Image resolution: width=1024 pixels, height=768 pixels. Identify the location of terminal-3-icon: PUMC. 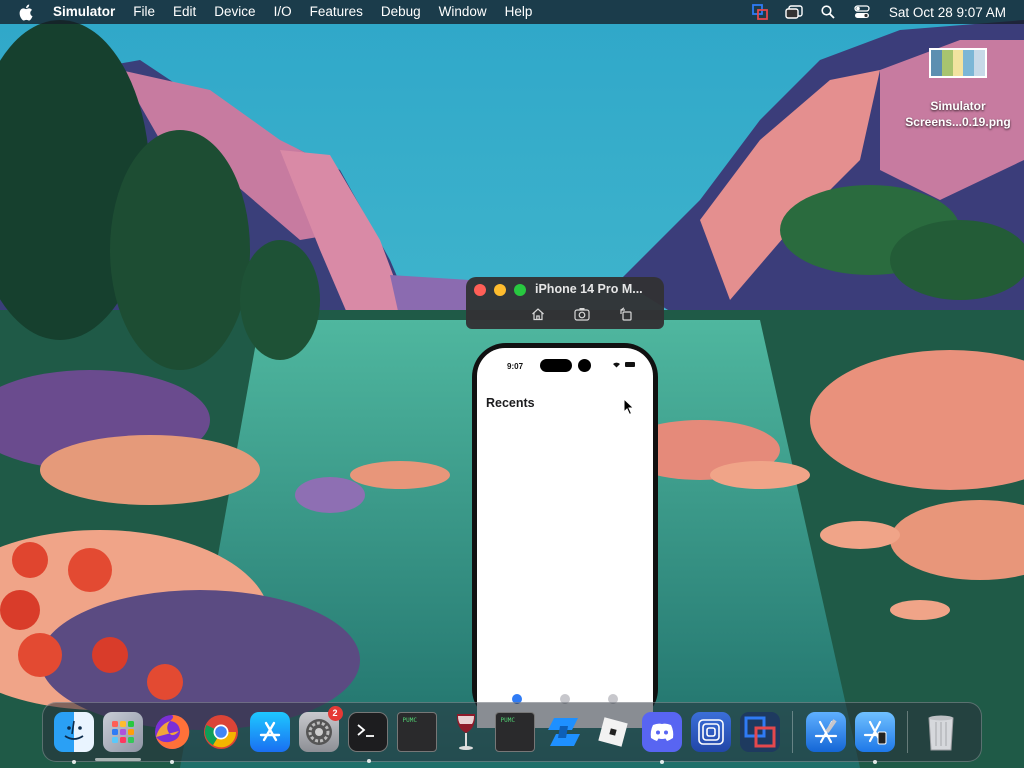
(514, 732).